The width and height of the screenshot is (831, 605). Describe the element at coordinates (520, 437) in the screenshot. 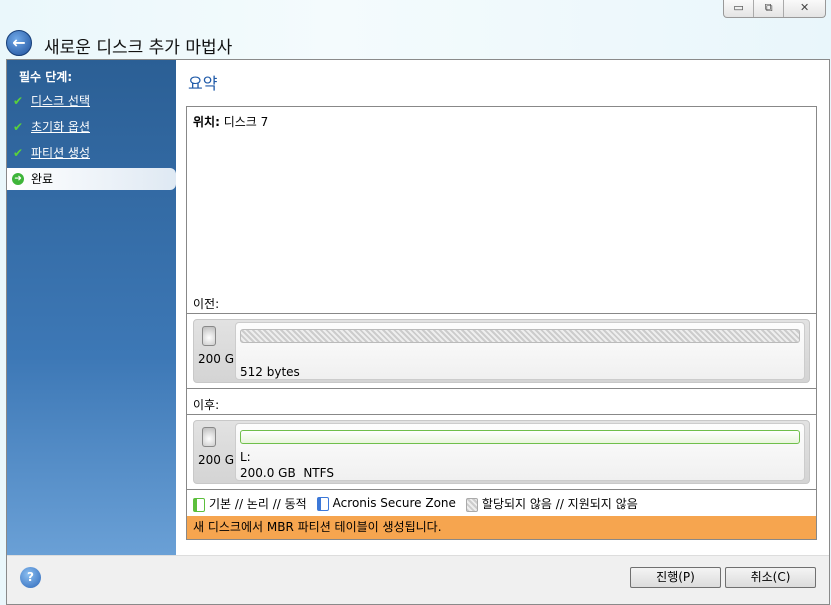

I see `primary-partition-bar` at that location.